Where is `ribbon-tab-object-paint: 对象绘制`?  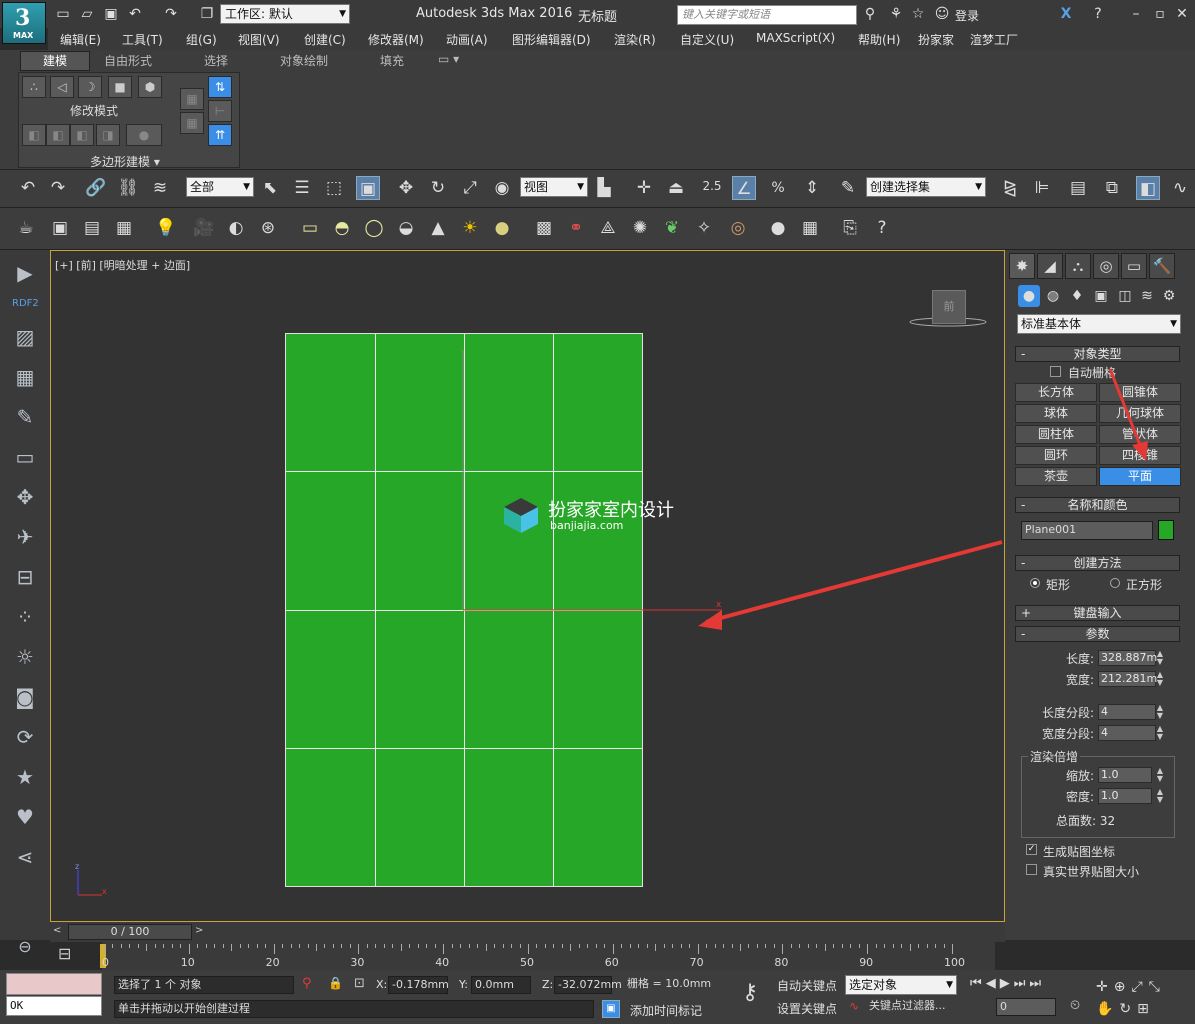 ribbon-tab-object-paint: 对象绘制 is located at coordinates (304, 61).